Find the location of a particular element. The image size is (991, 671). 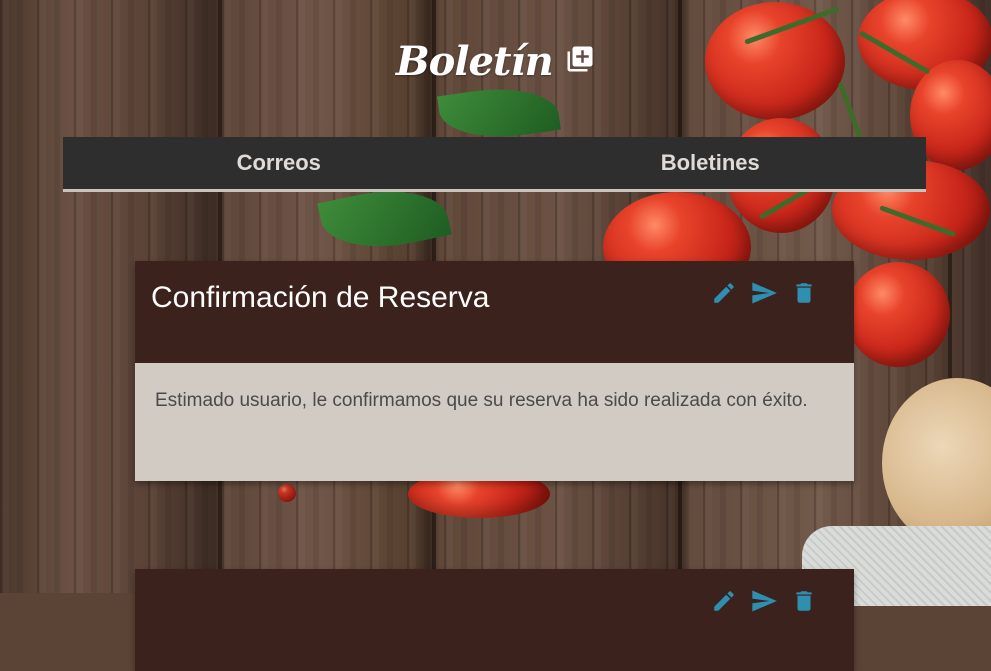

brand-header: Boletín is located at coordinates (495, 61).